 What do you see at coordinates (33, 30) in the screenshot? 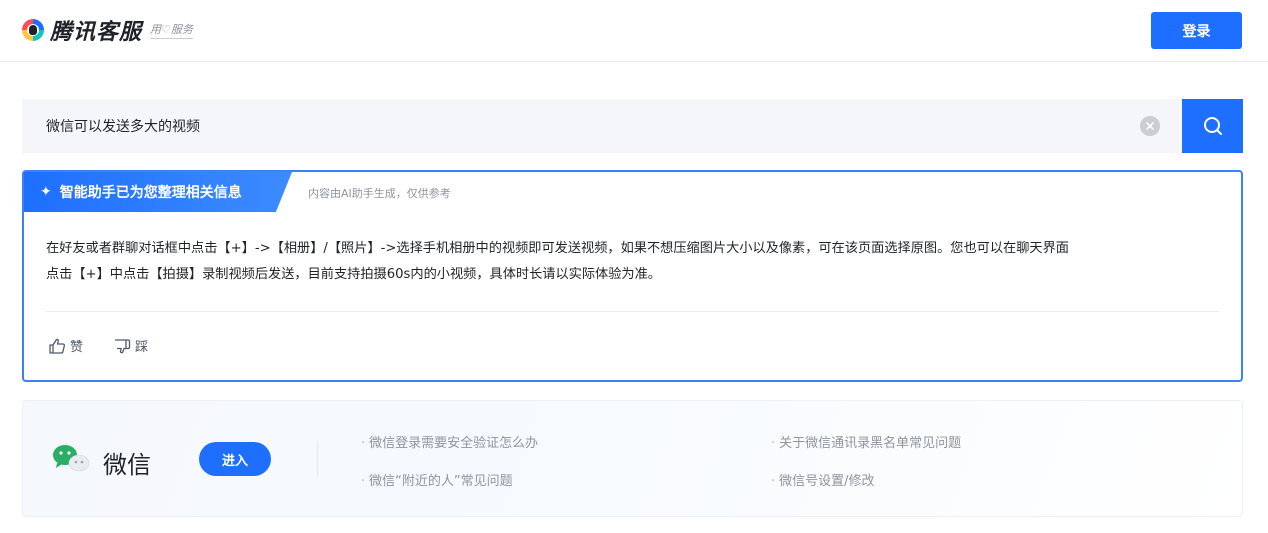
I see `tencent-logo-icon` at bounding box center [33, 30].